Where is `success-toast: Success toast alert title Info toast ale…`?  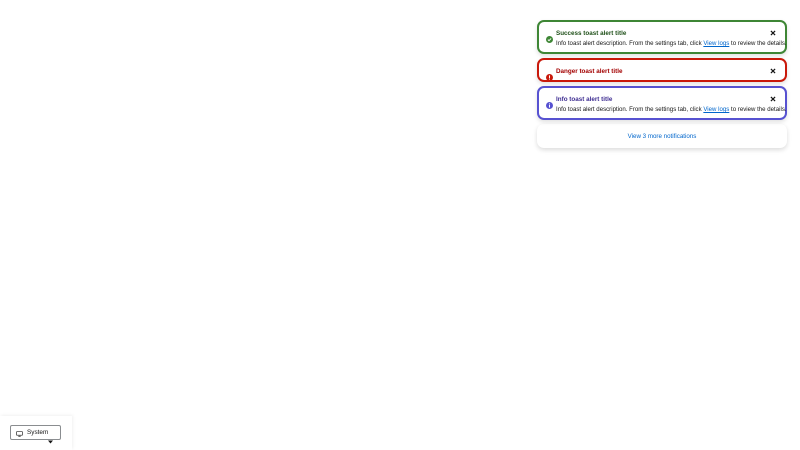 success-toast: Success toast alert title Info toast ale… is located at coordinates (662, 37).